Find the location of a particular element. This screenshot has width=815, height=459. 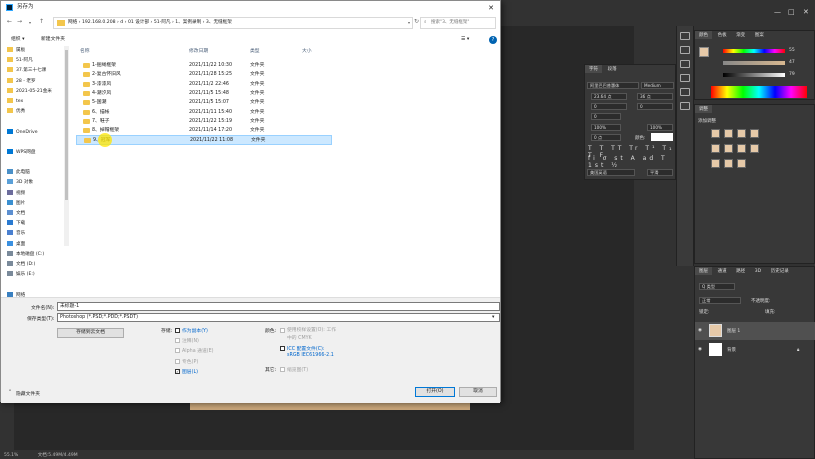

layer-name: 背景 is located at coordinates (731, 350).